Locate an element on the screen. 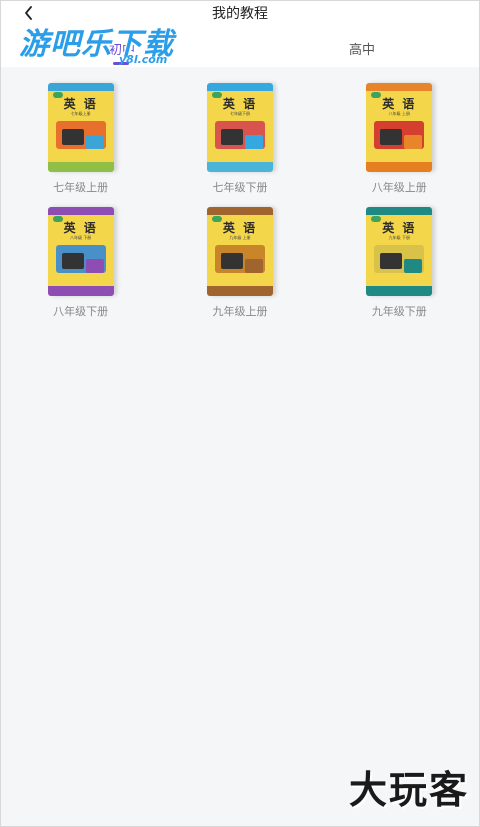  cover-subtitle: 七年级上册 is located at coordinates (80, 113).